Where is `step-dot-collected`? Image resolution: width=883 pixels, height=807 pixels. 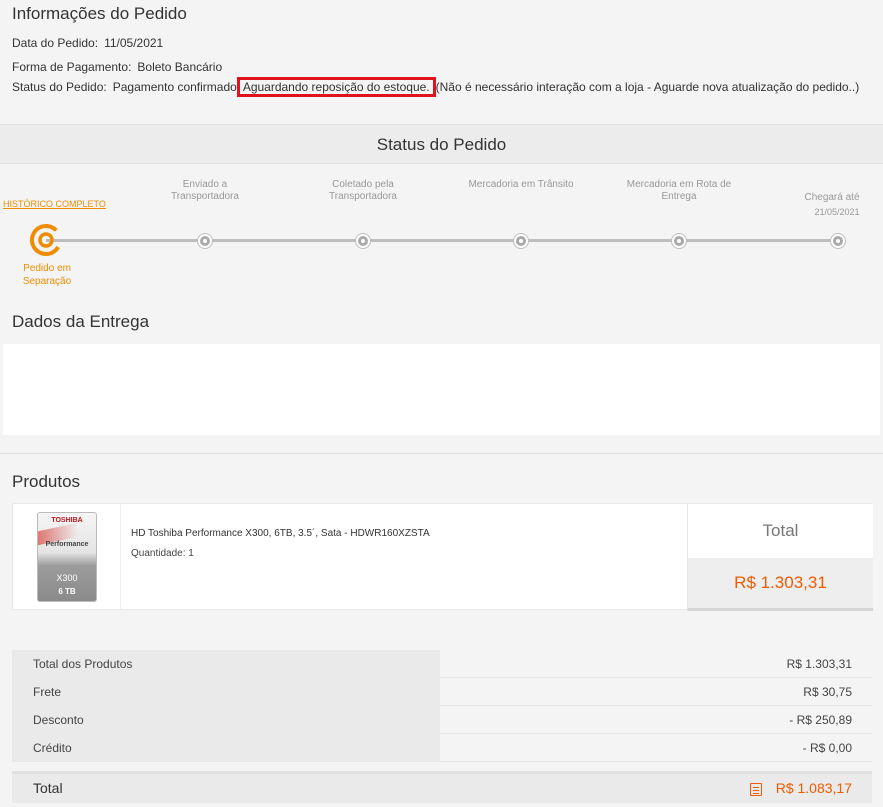 step-dot-collected is located at coordinates (363, 241).